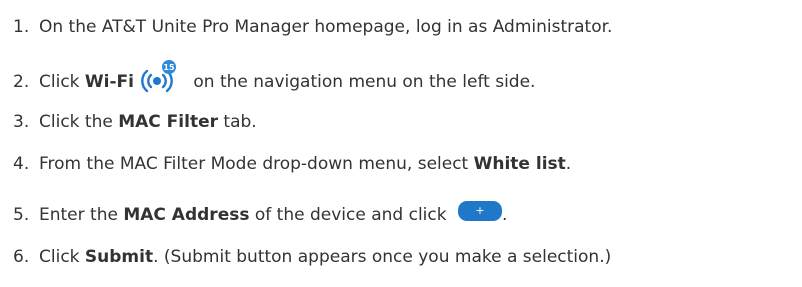  What do you see at coordinates (168, 122) in the screenshot?
I see `mac-filter-label: MAC Filter` at bounding box center [168, 122].